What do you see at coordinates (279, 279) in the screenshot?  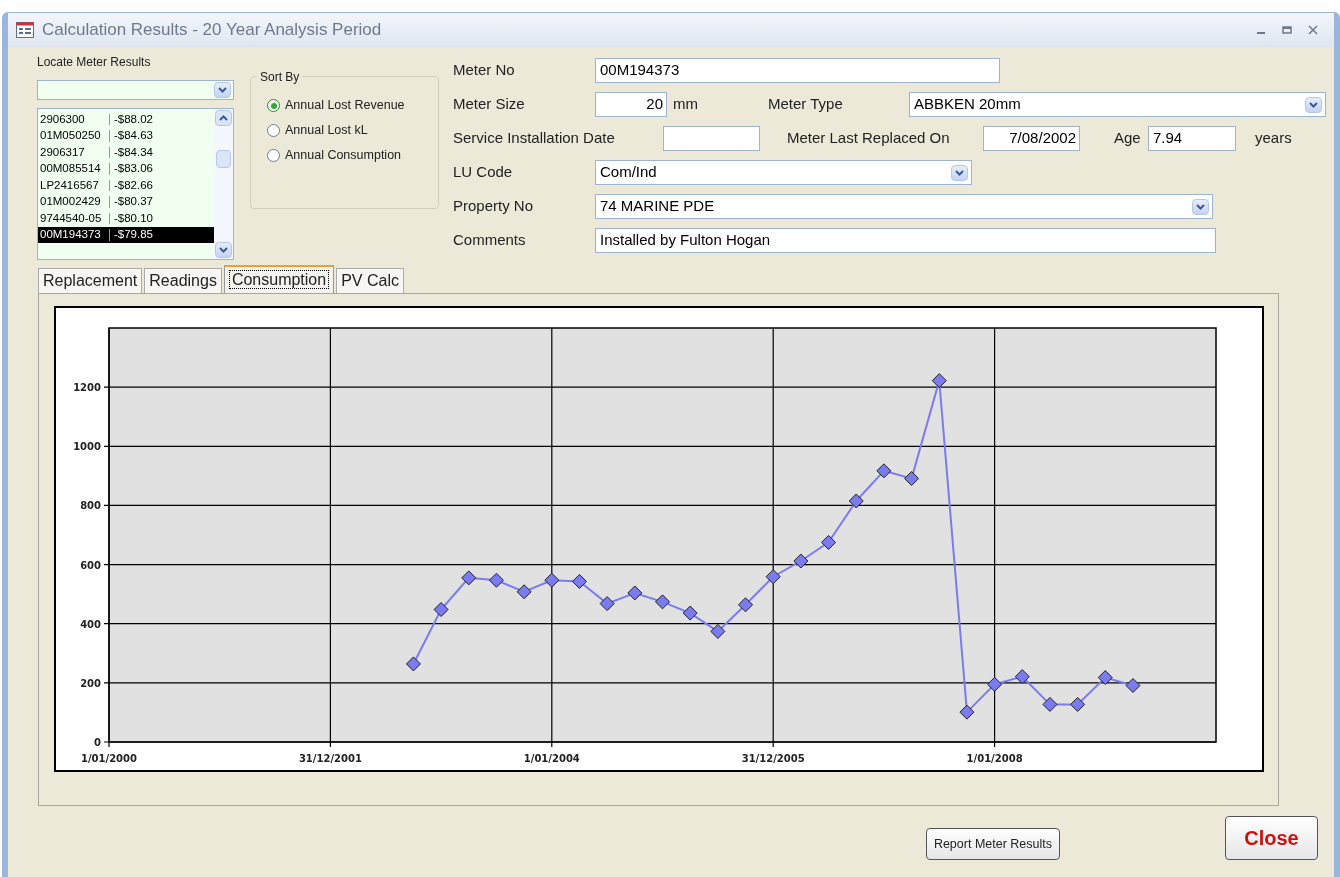 I see `tab: Consumption` at bounding box center [279, 279].